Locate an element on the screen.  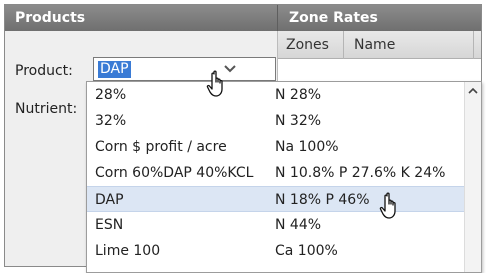
dropdown-item: ESN N 44% is located at coordinates (276, 225).